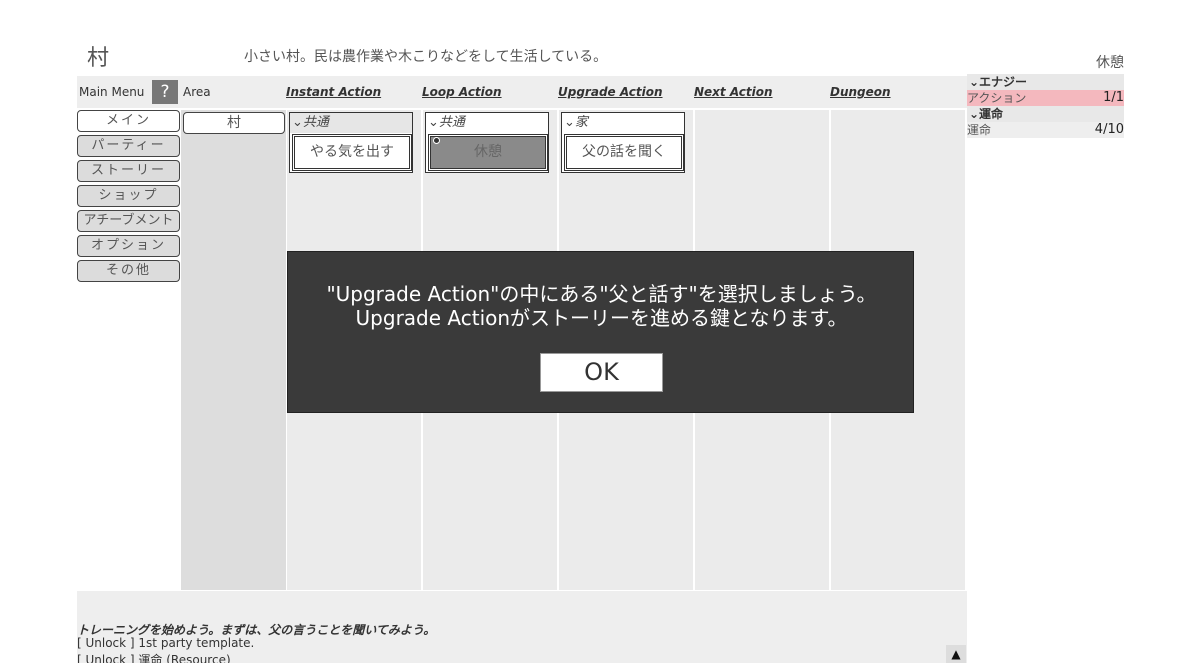  I want to click on action-resource-label: アクション, so click(997, 98).